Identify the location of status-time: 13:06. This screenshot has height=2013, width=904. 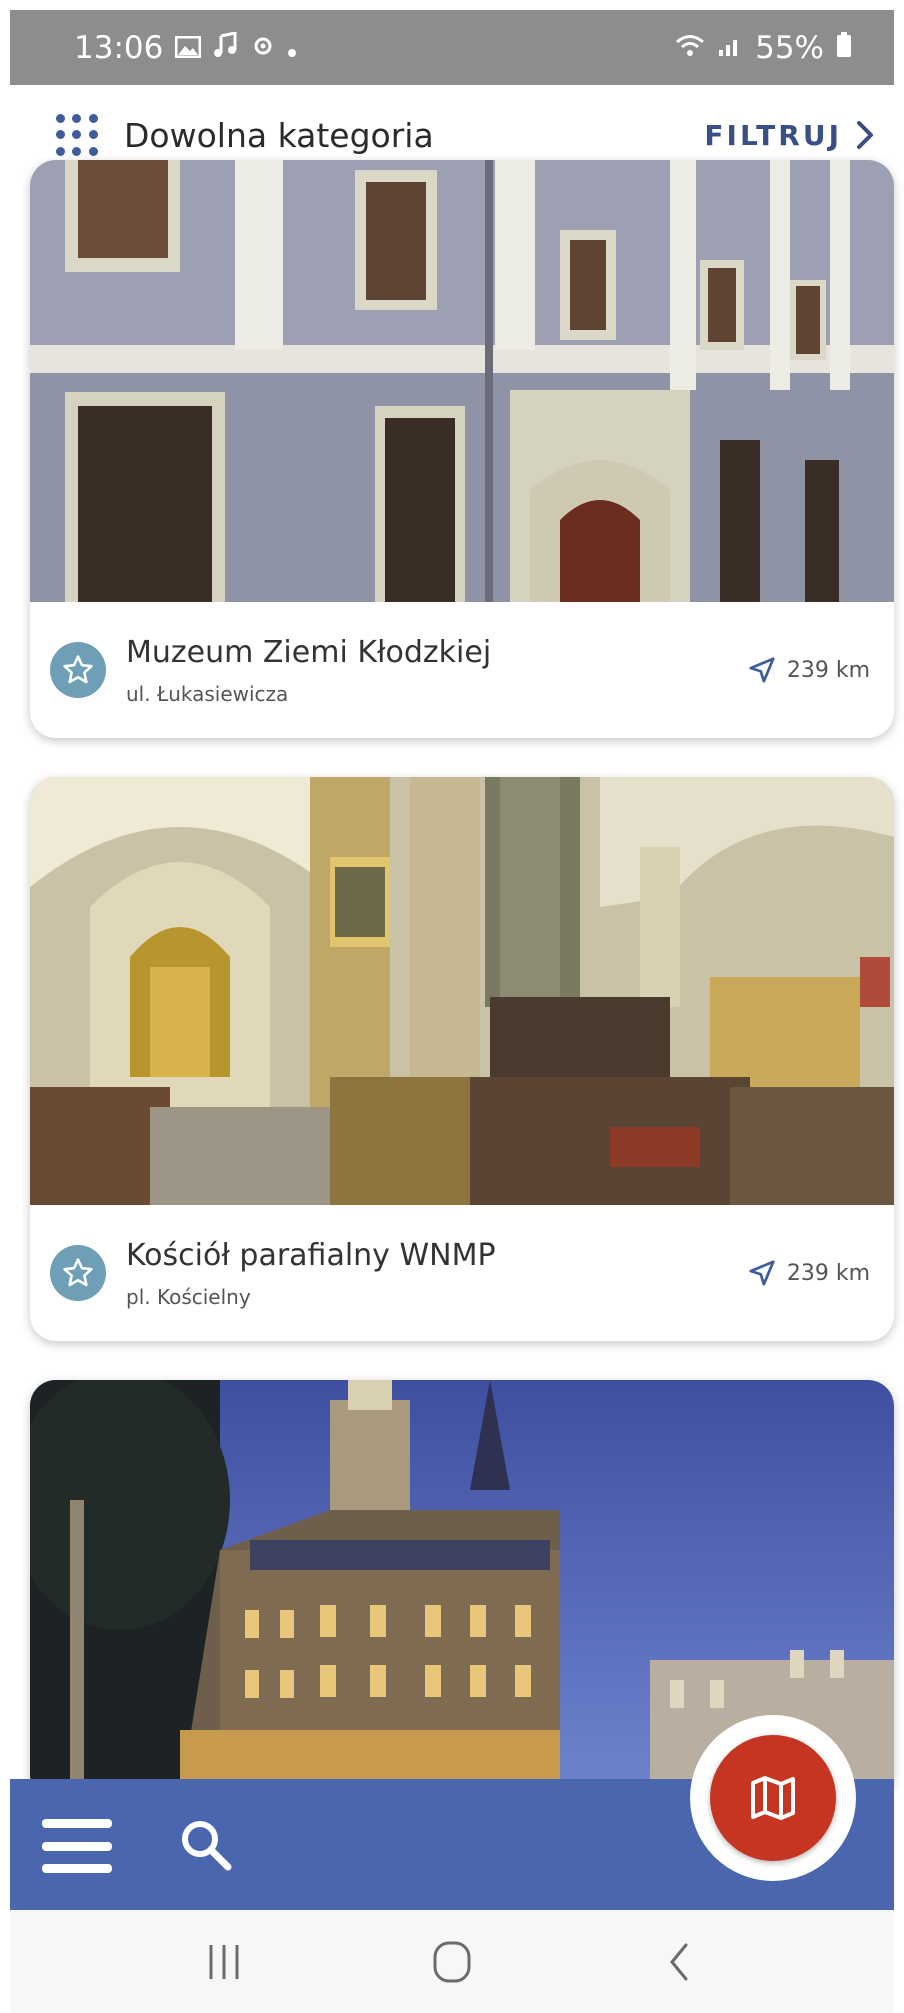
(119, 47).